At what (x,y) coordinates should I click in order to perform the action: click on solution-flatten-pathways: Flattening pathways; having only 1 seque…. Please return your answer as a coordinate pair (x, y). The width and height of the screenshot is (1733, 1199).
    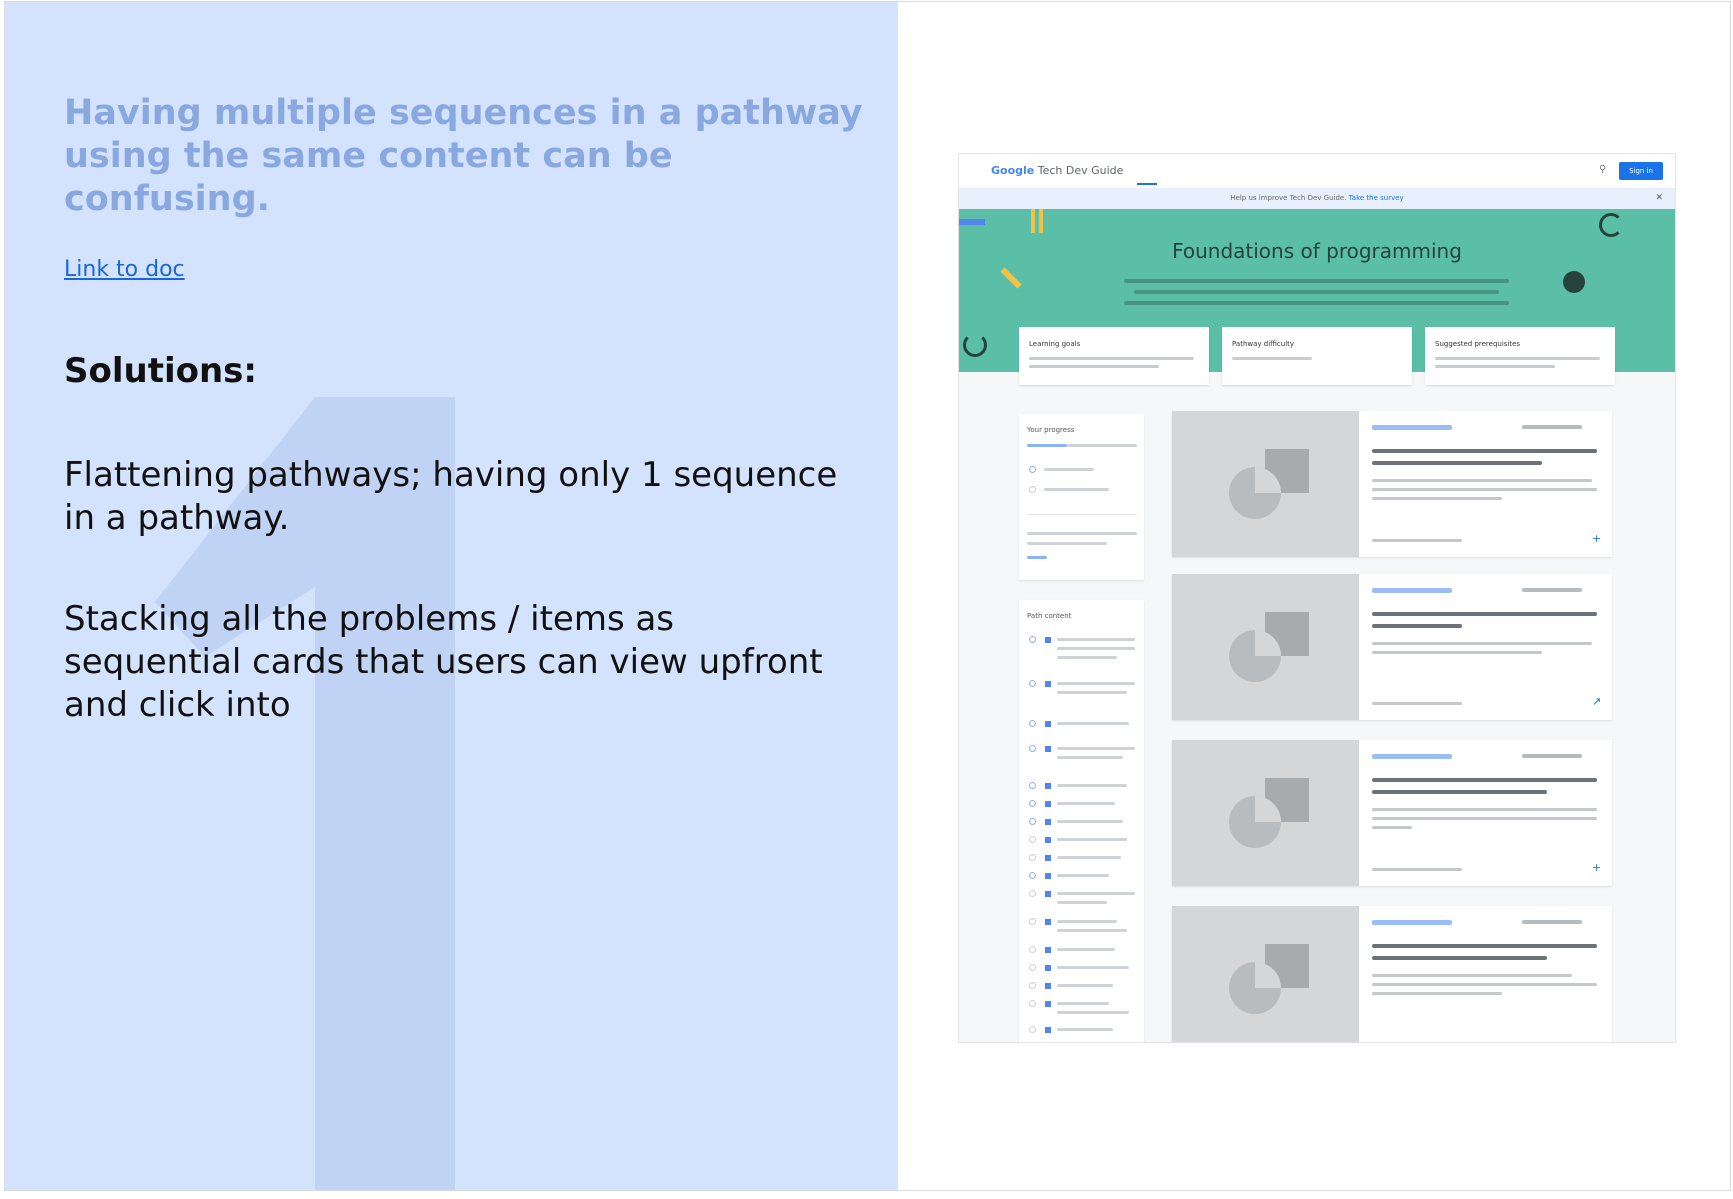
    Looking at the image, I should click on (451, 496).